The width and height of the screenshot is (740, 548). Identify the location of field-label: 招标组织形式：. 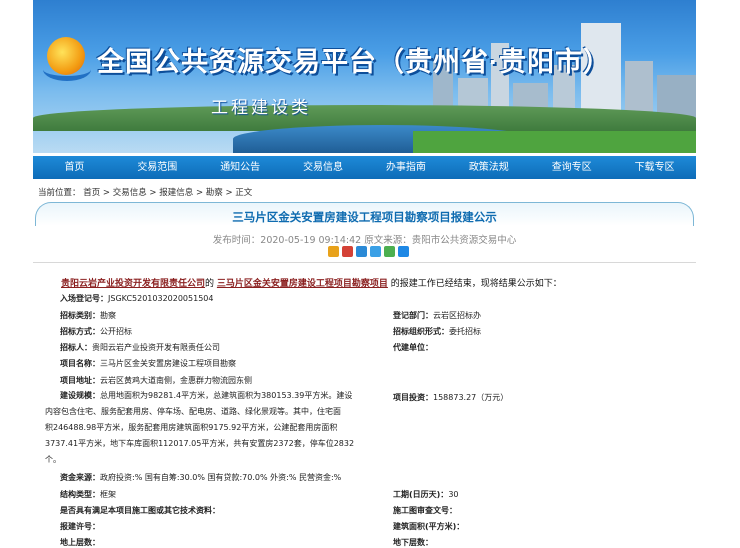
(421, 331).